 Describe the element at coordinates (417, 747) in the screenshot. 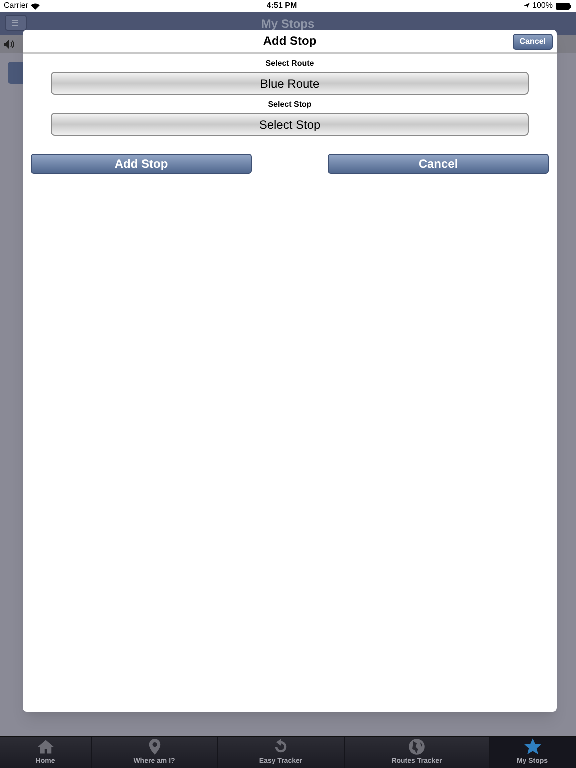

I see `globe-icon` at that location.